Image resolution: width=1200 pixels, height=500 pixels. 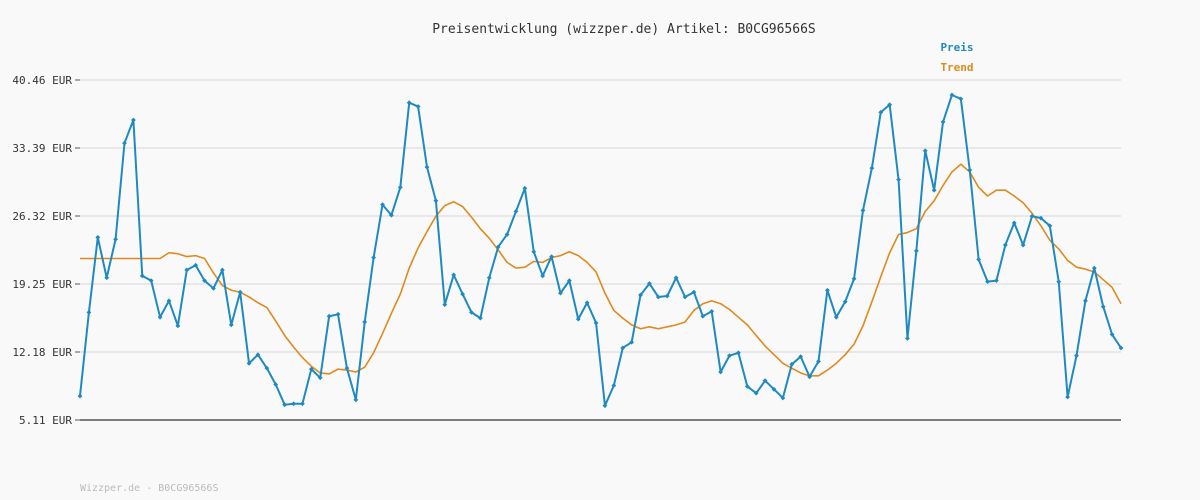 I want to click on legend-entry-trend: Trend, so click(x=956, y=67).